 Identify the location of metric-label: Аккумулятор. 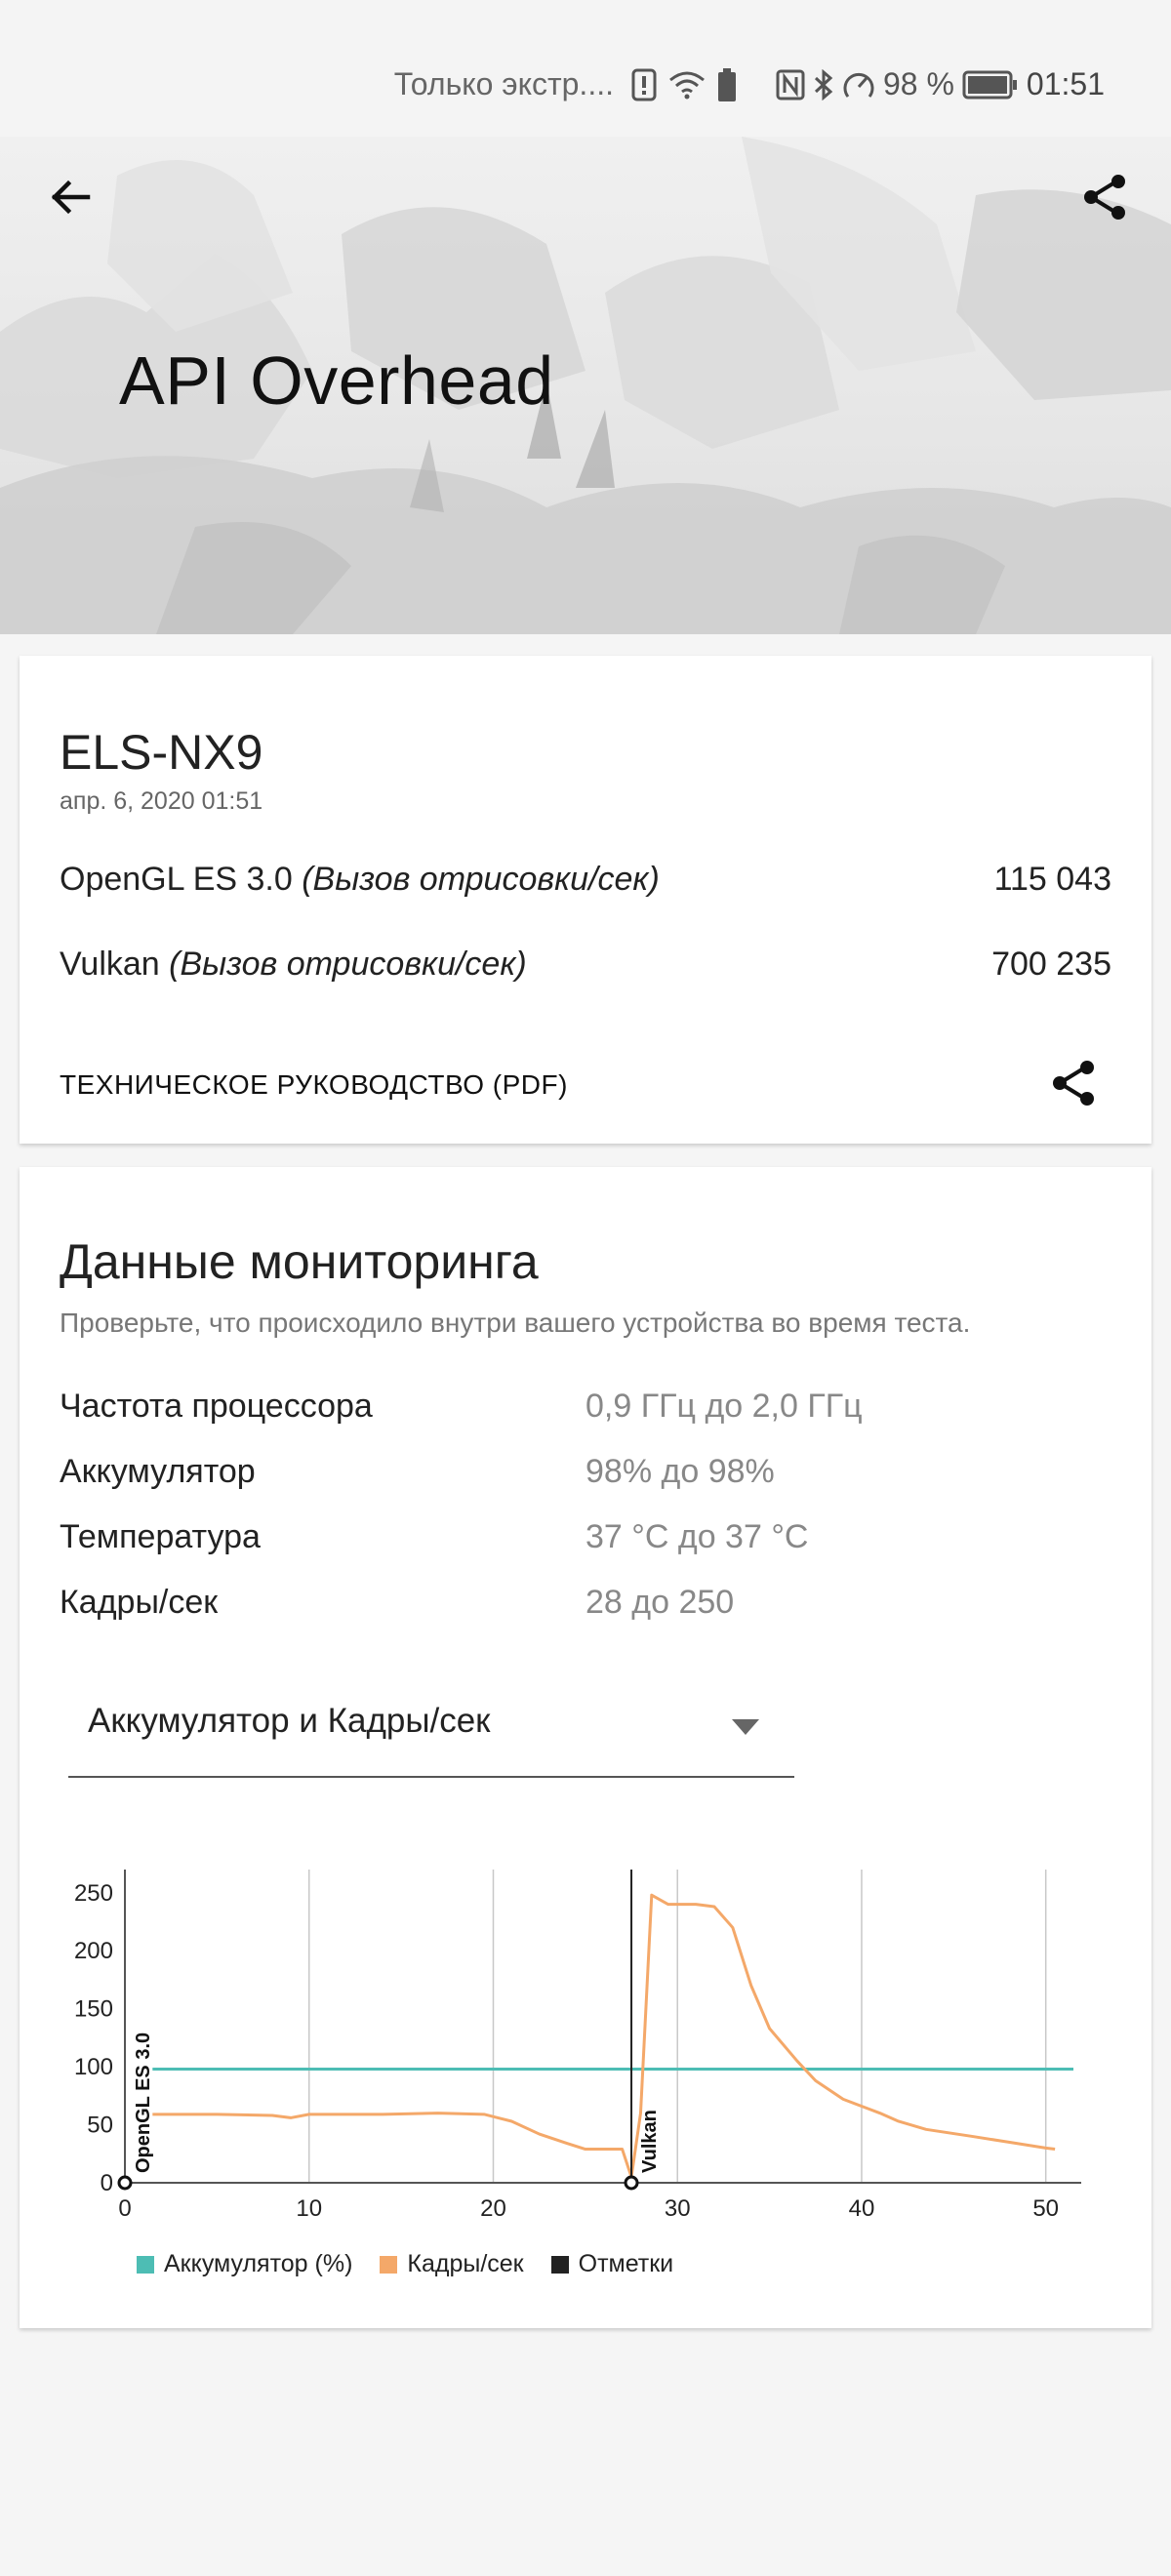
(158, 1471).